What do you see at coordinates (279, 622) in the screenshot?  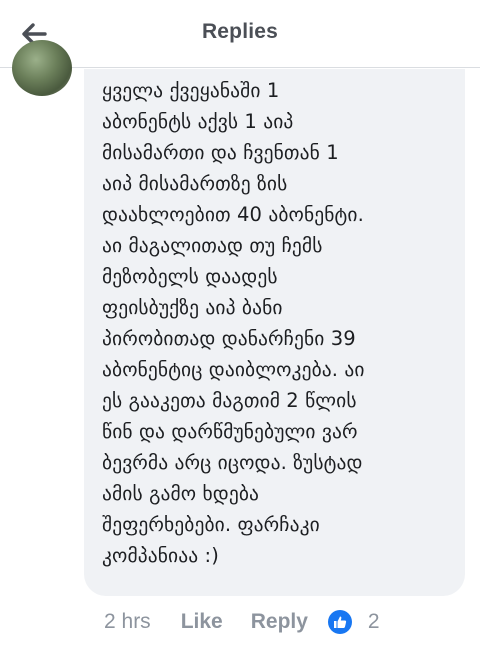 I see `reply-button: Reply` at bounding box center [279, 622].